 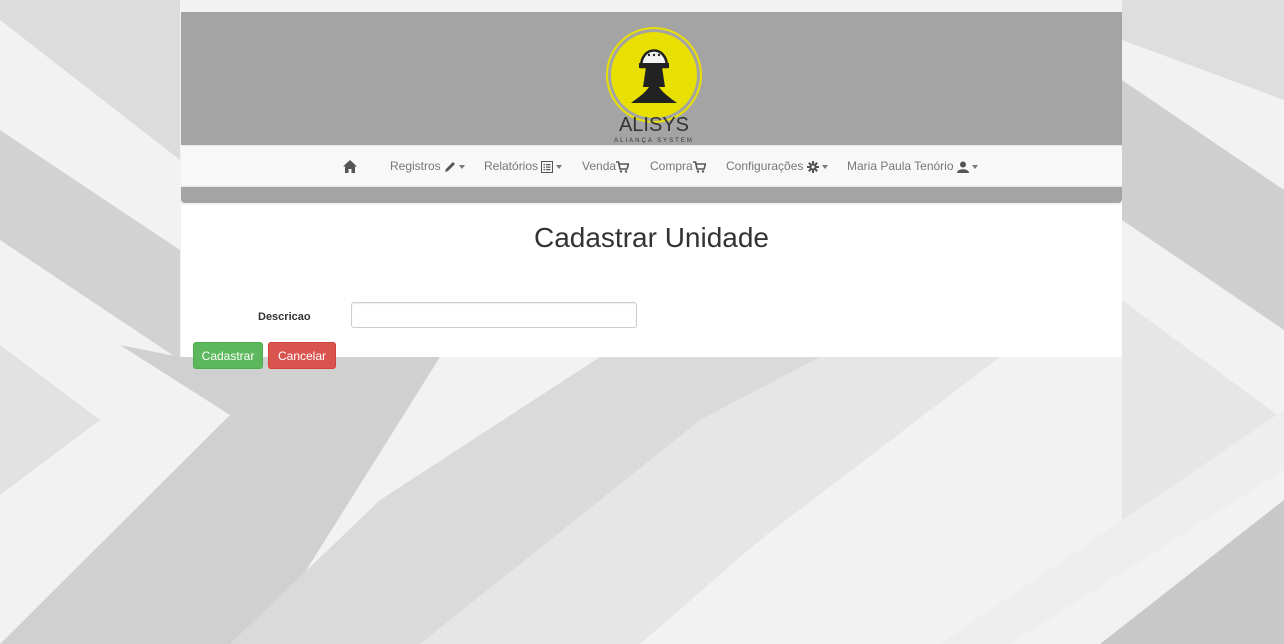 What do you see at coordinates (228, 355) in the screenshot?
I see `cadastrar-button: Cadastrar` at bounding box center [228, 355].